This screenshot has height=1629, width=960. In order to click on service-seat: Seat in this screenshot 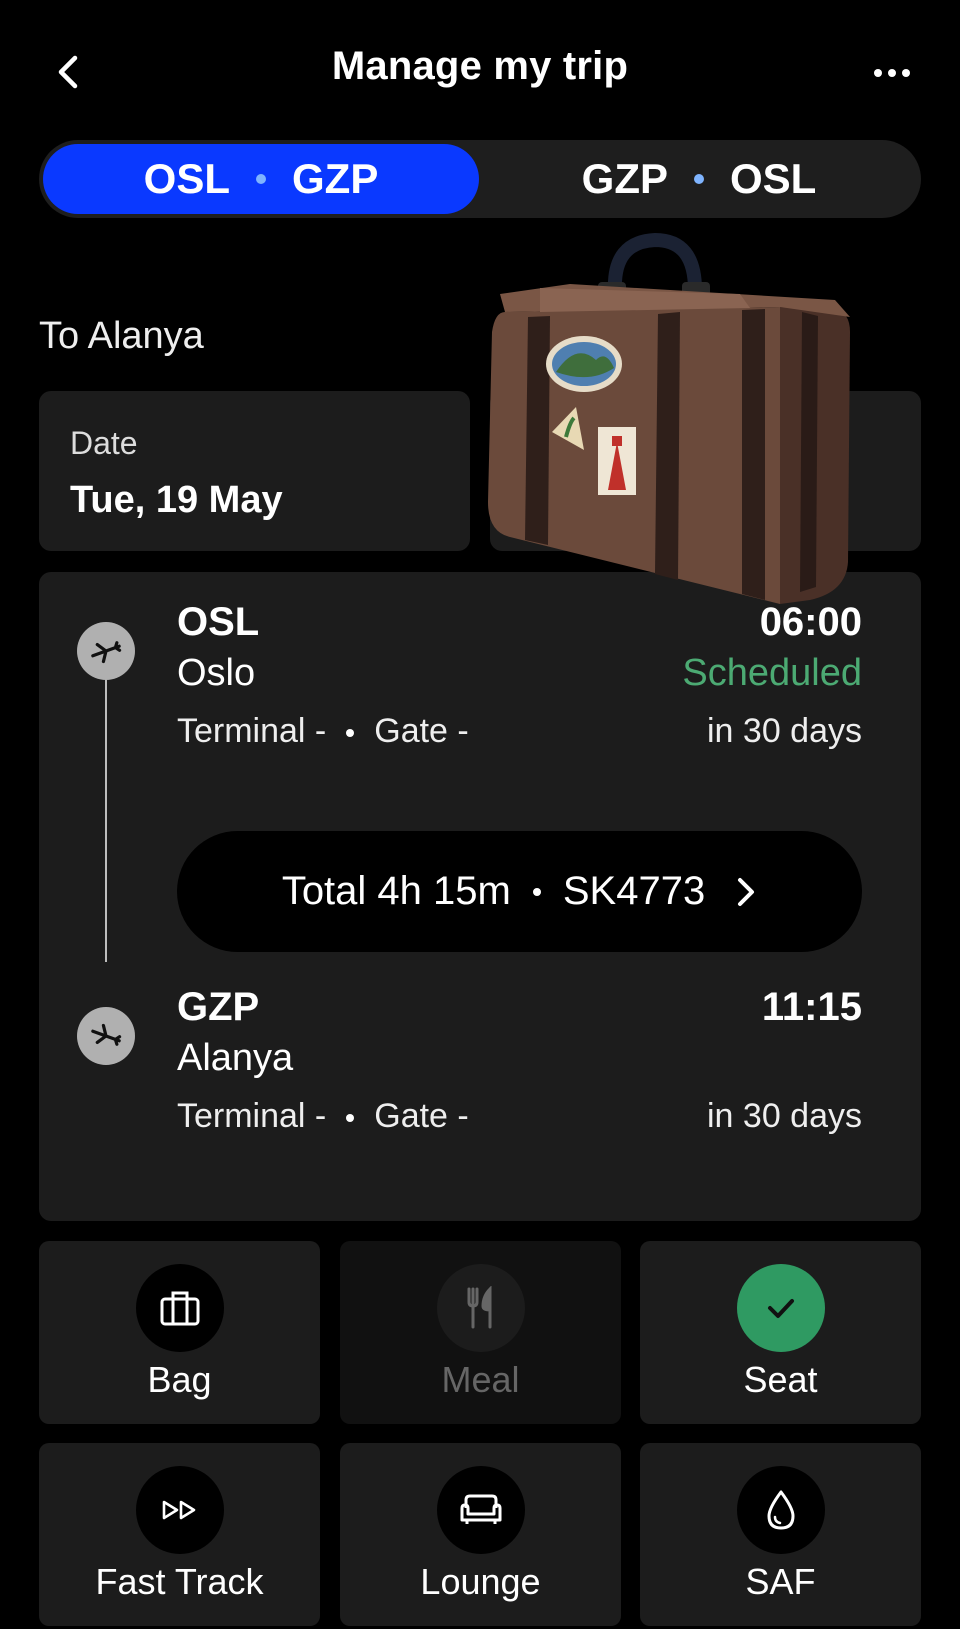, I will do `click(780, 1332)`.